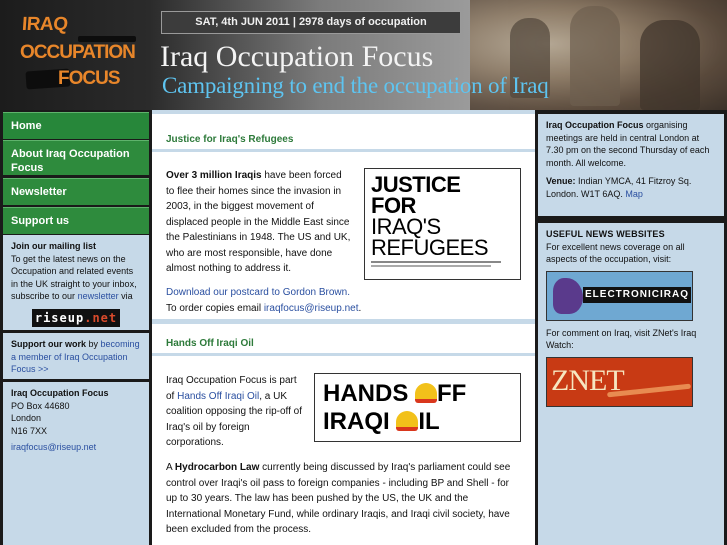 This screenshot has width=727, height=545. I want to click on postcard-download-link: Download our postcard to Gordon Brown., so click(258, 292).